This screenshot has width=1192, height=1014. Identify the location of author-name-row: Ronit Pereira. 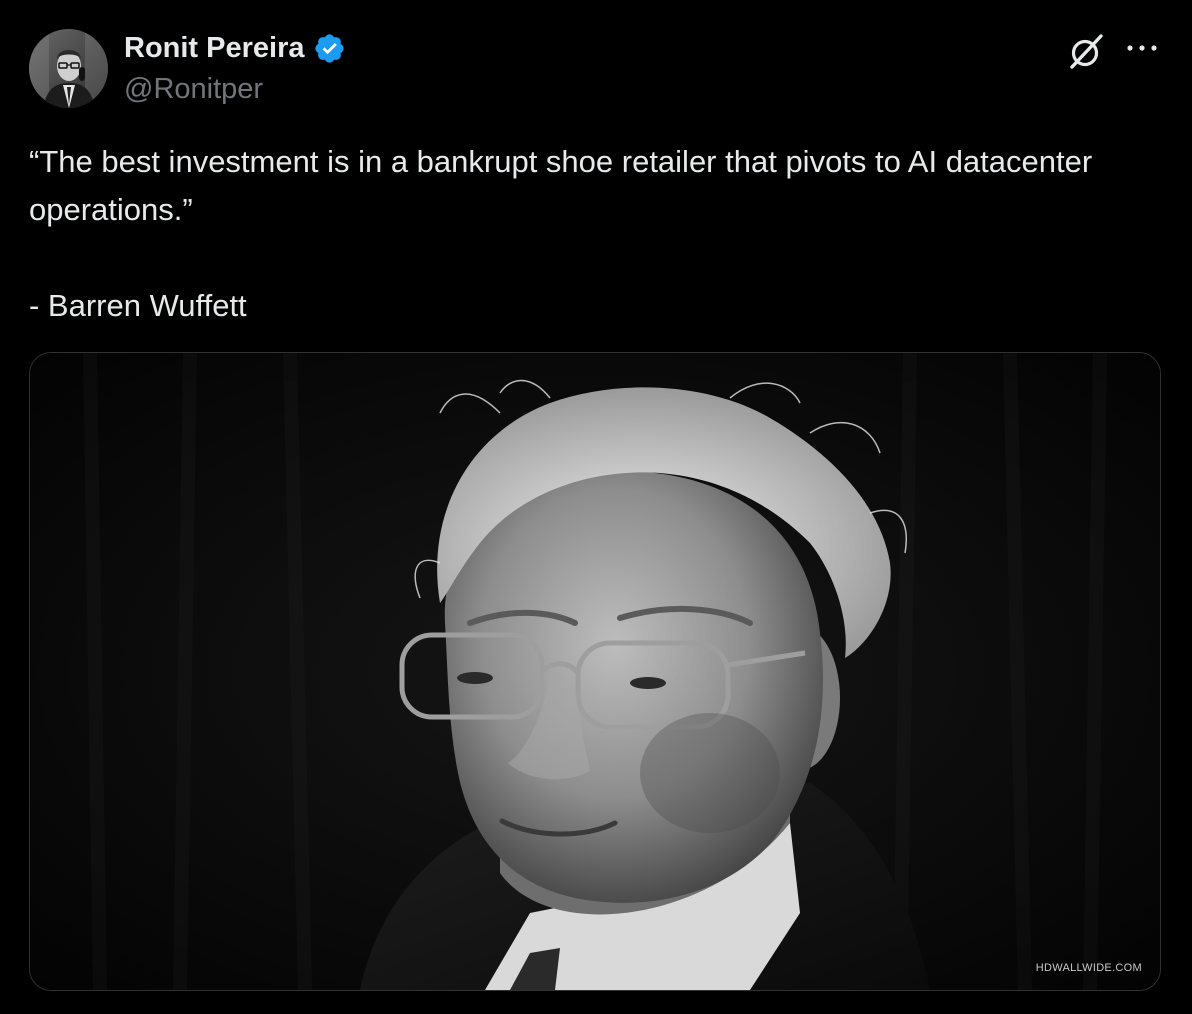
(235, 48).